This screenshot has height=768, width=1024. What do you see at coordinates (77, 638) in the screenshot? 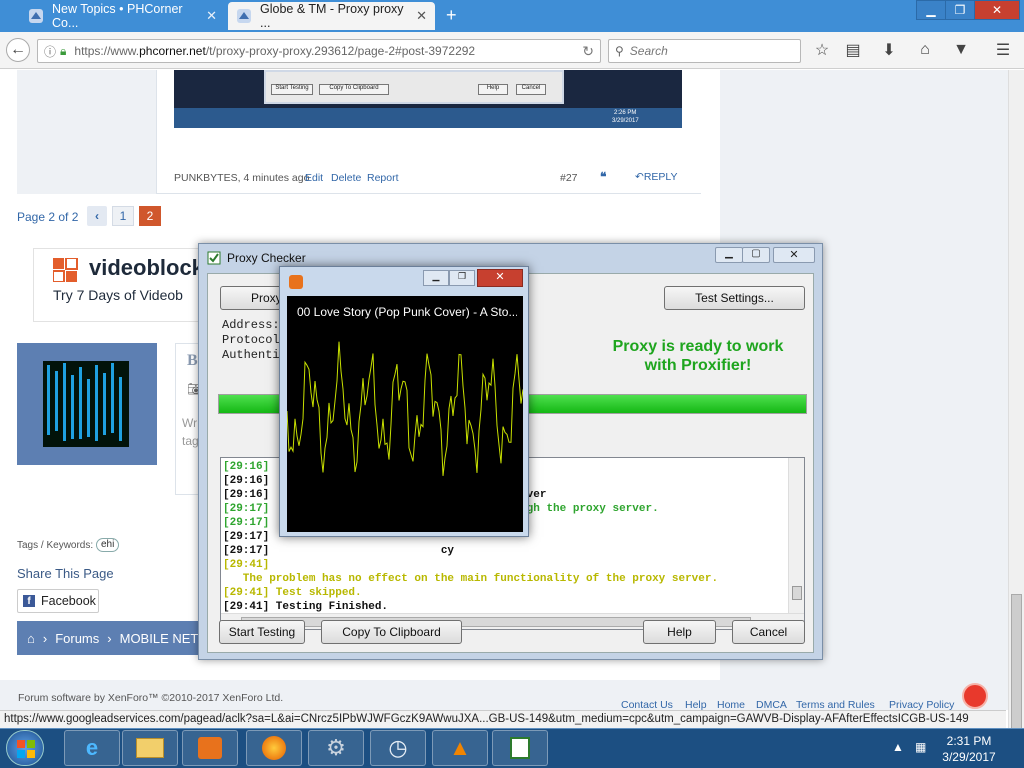
I see `breadcrumb-forums: Forums` at bounding box center [77, 638].